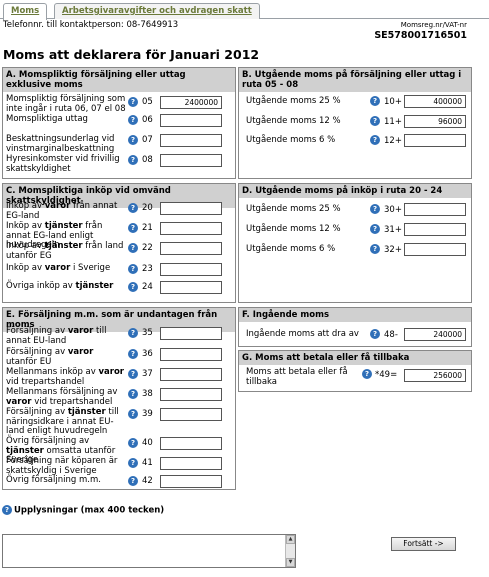  What do you see at coordinates (435, 249) in the screenshot?
I see `box-32-input` at bounding box center [435, 249].